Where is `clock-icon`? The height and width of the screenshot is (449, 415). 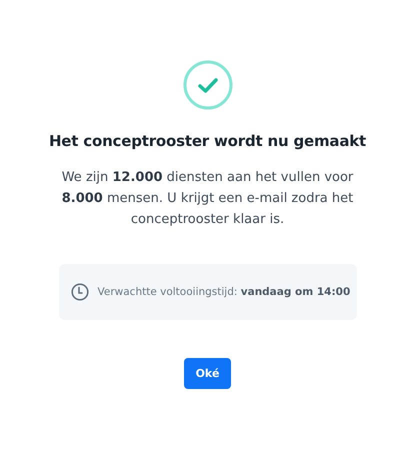 clock-icon is located at coordinates (79, 292).